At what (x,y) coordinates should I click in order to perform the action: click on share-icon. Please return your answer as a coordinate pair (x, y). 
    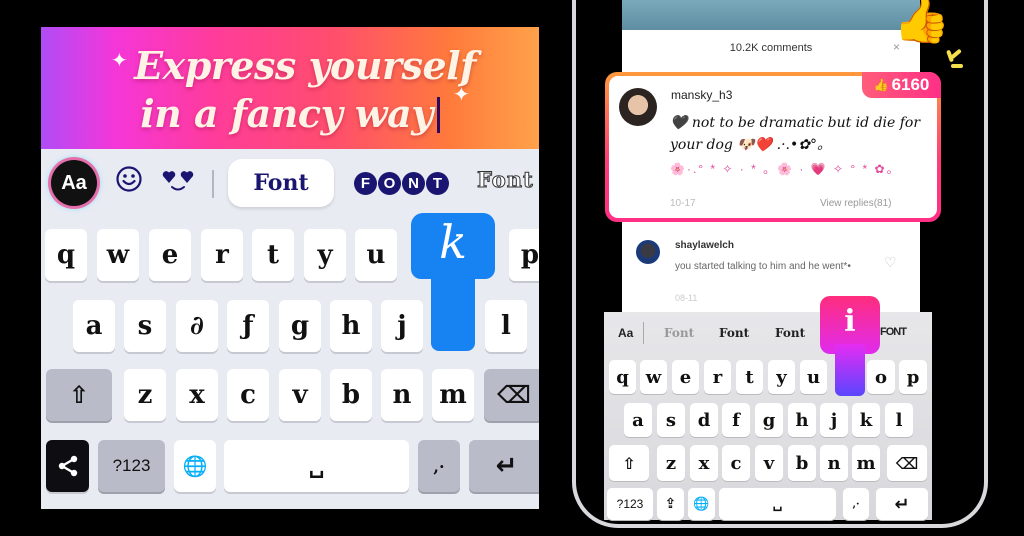
    Looking at the image, I should click on (67, 466).